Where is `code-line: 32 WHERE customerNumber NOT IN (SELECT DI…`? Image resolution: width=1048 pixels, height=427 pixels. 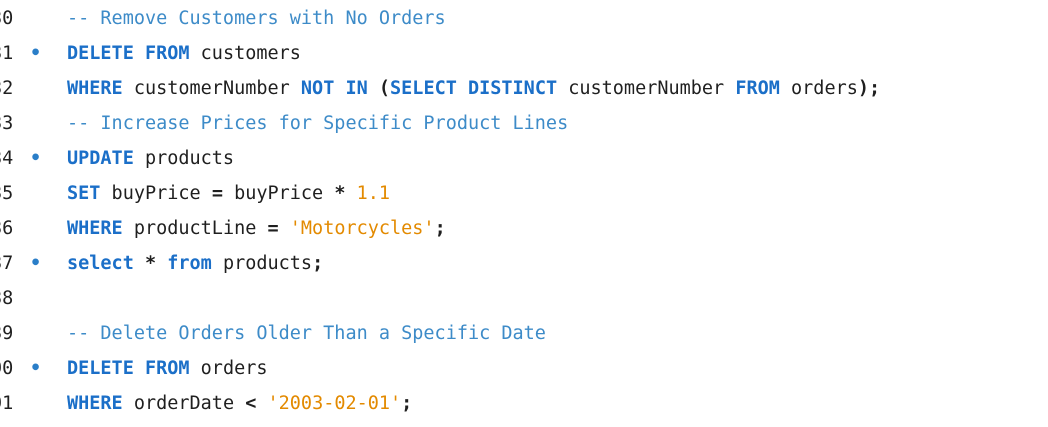 code-line: 32 WHERE customerNumber NOT IN (SELECT DI… is located at coordinates (524, 89).